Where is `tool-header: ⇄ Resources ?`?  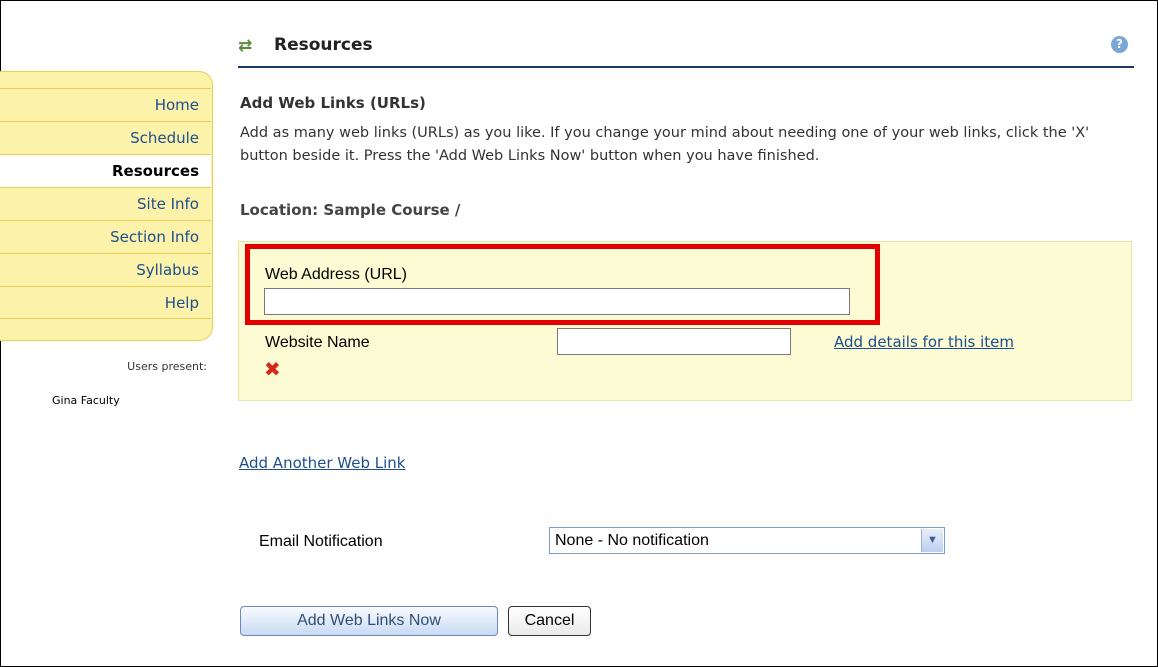
tool-header: ⇄ Resources ? is located at coordinates (686, 50).